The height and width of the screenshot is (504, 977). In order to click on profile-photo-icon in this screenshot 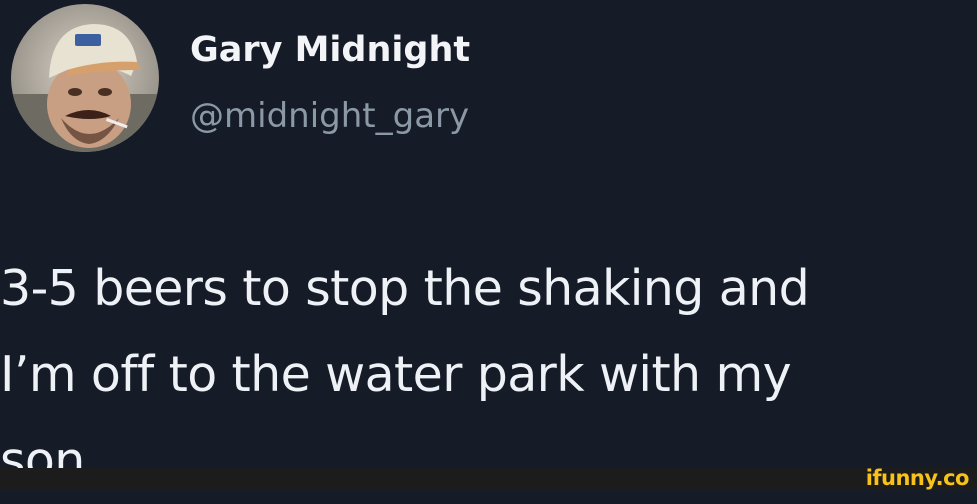, I will do `click(85, 78)`.